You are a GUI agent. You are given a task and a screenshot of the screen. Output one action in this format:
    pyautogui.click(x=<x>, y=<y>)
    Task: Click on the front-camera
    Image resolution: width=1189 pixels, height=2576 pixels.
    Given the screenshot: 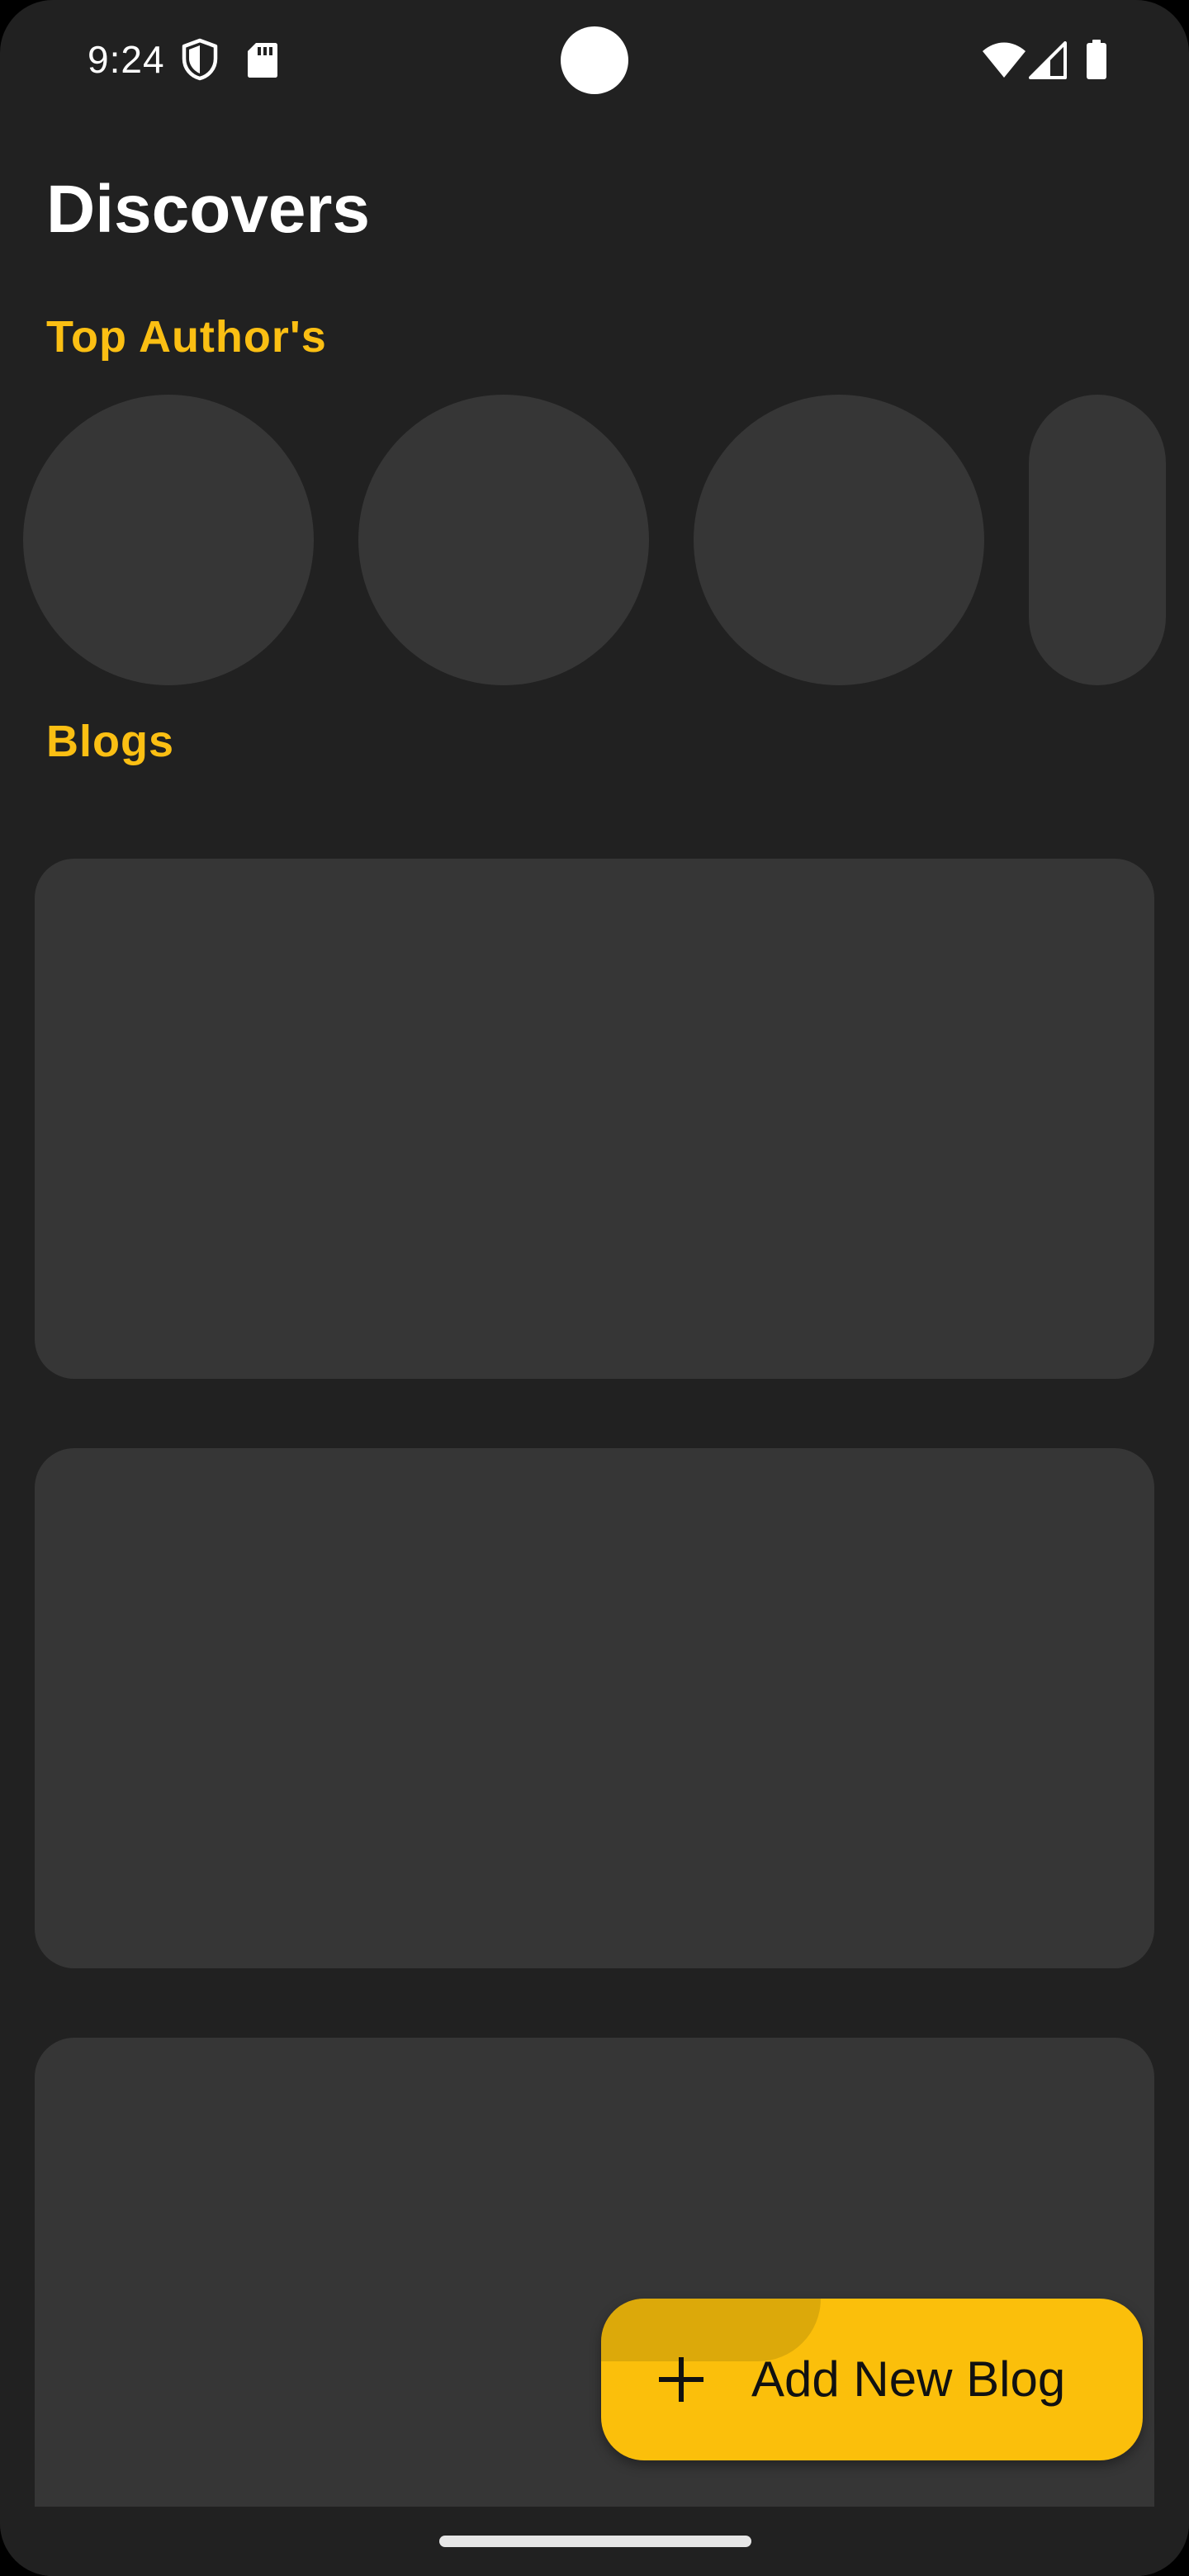 What is the action you would take?
    pyautogui.click(x=594, y=60)
    